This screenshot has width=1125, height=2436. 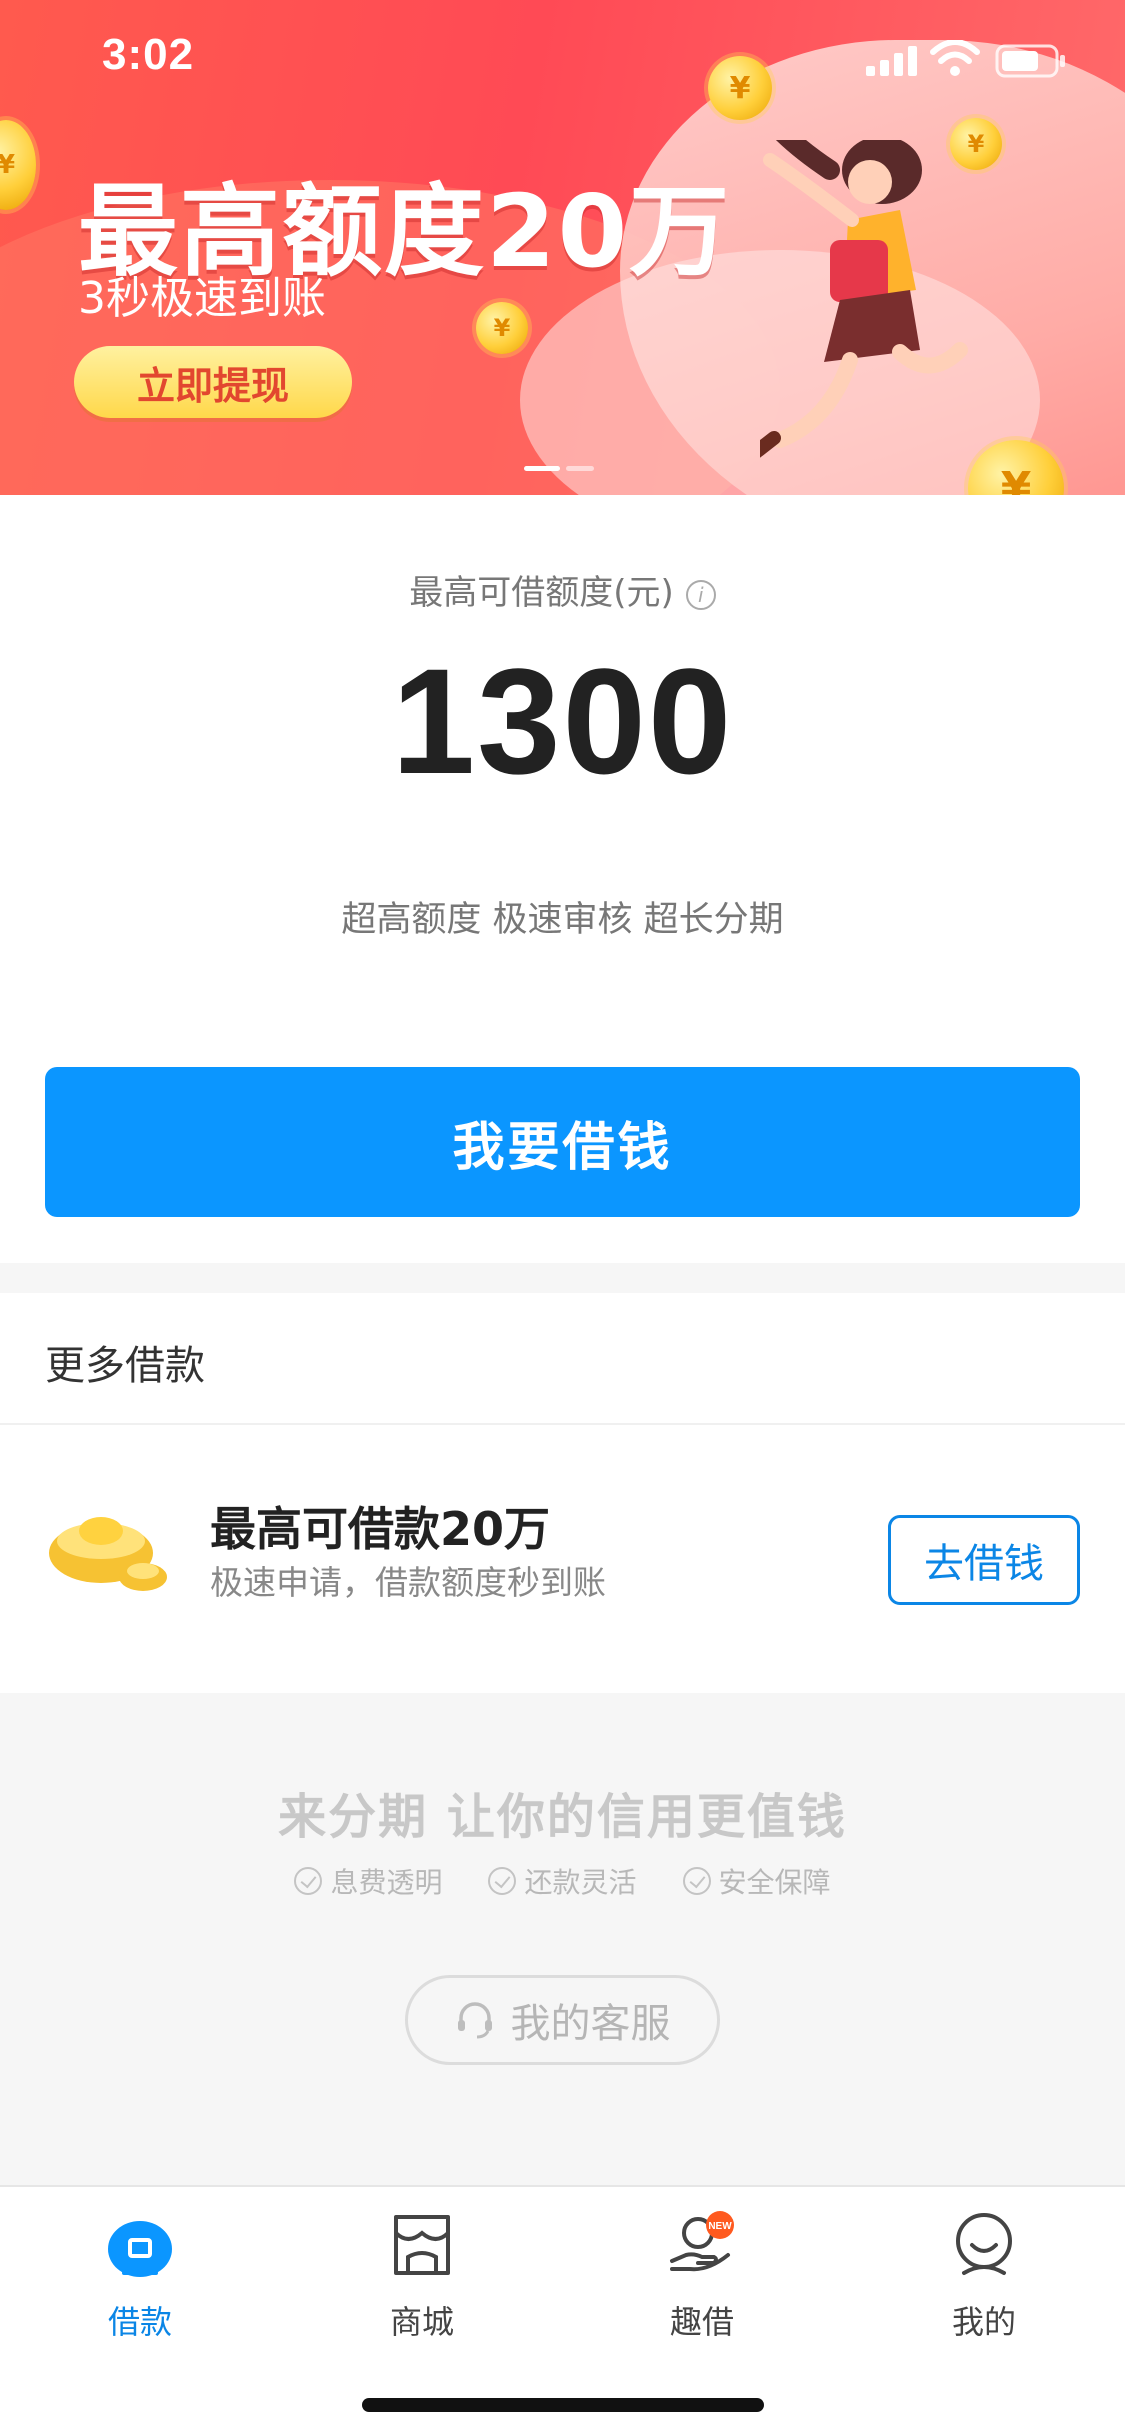 I want to click on home-indicator, so click(x=563, y=2405).